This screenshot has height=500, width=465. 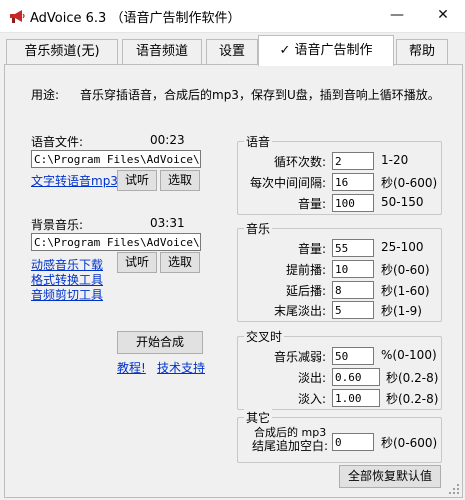 I want to click on music-group-title: 音乐, so click(x=258, y=228).